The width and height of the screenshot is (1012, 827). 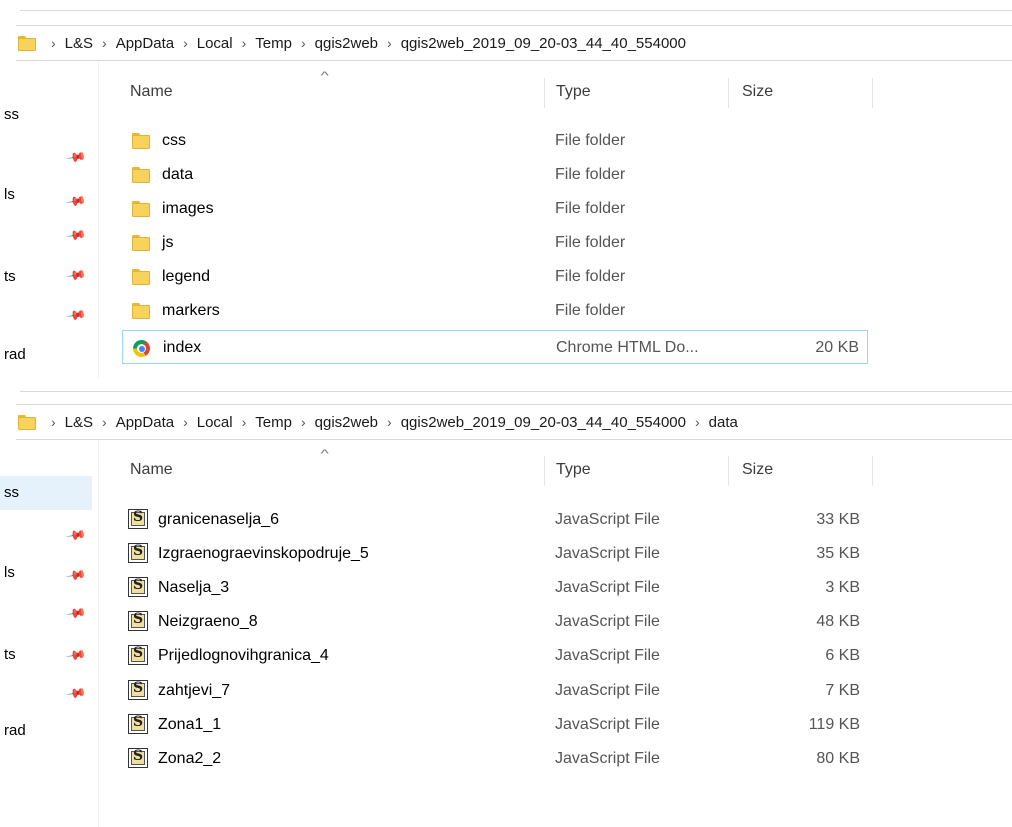 I want to click on list-item: S Neizgraeno_8 JavaScript File 48 KB, so click(x=495, y=622).